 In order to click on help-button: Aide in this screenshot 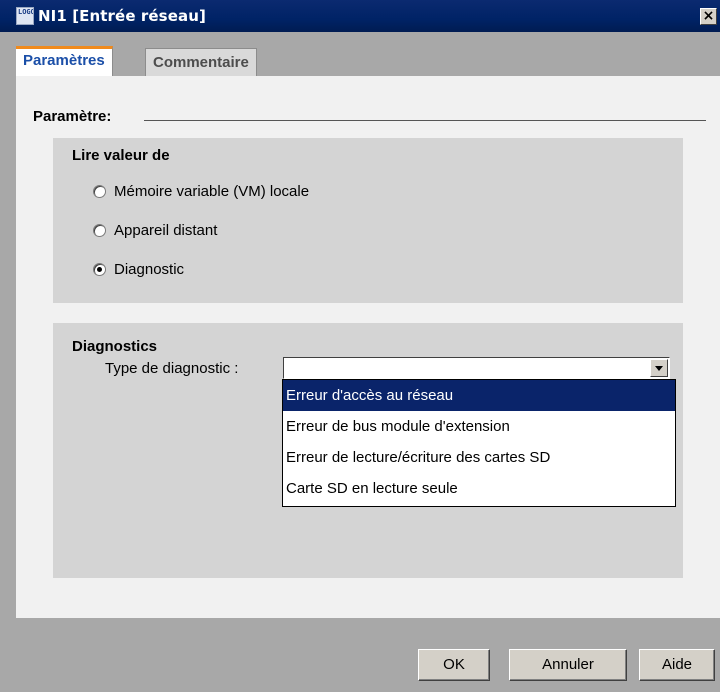, I will do `click(677, 665)`.